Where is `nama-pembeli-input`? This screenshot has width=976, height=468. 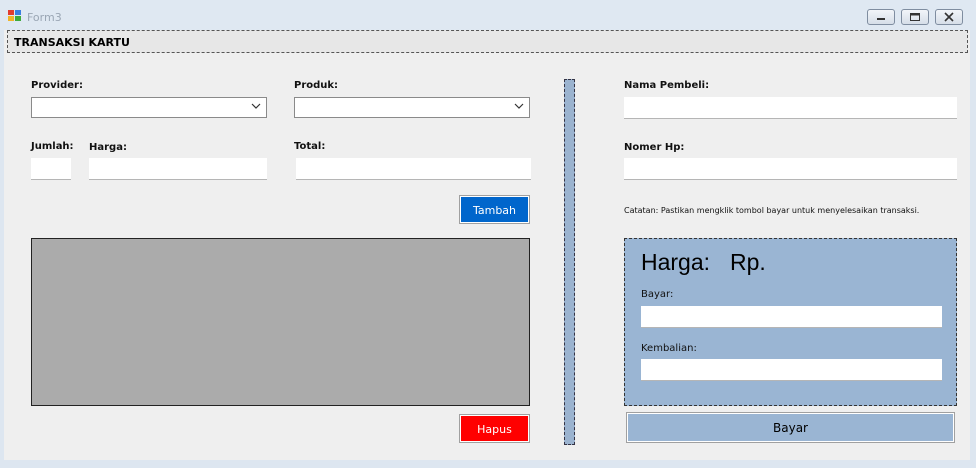
nama-pembeli-input is located at coordinates (790, 108).